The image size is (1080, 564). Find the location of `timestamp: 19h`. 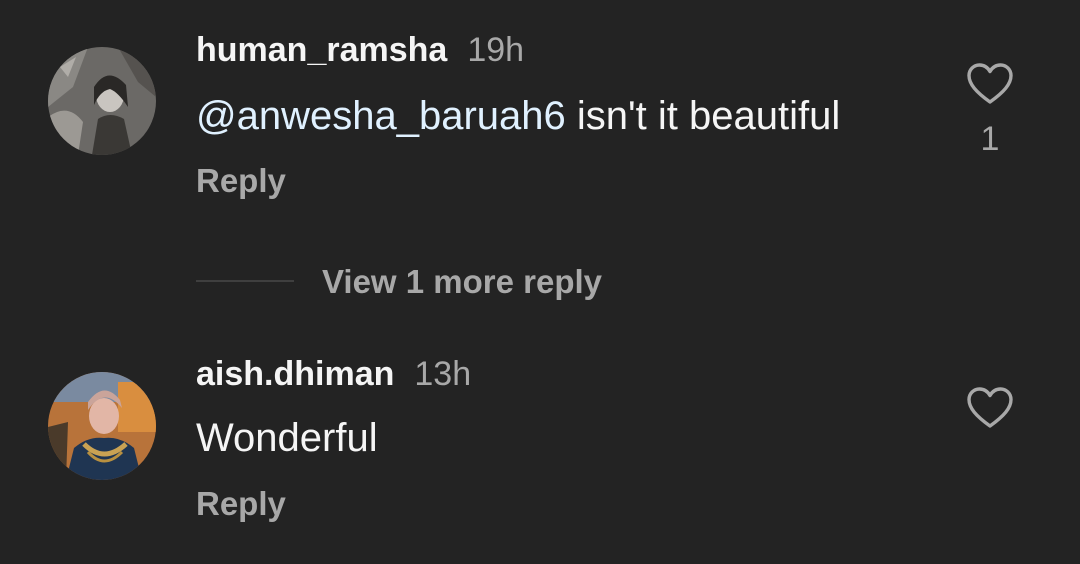

timestamp: 19h is located at coordinates (496, 50).